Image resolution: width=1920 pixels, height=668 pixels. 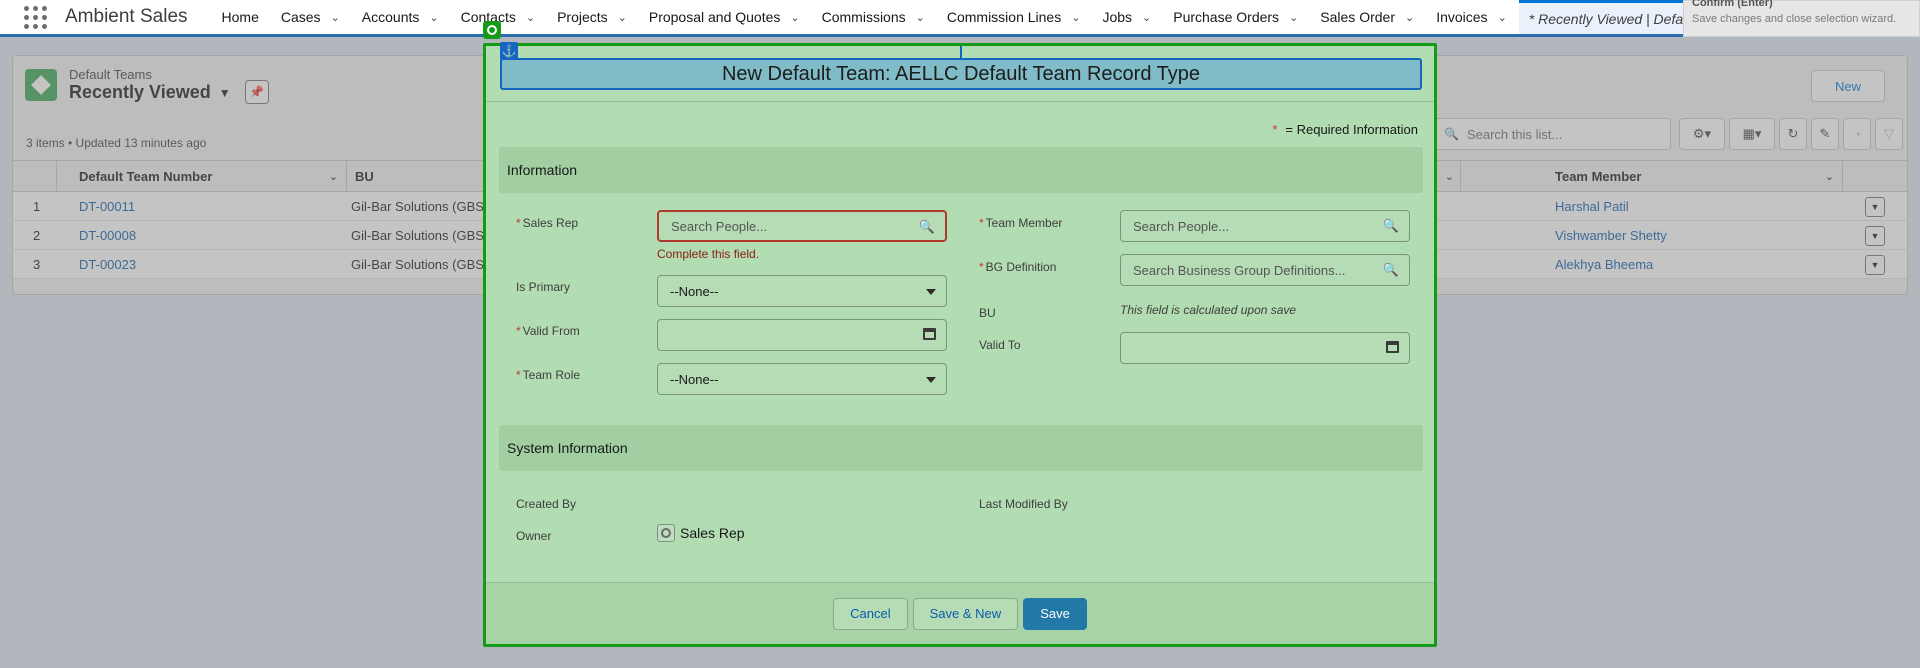 What do you see at coordinates (548, 331) in the screenshot?
I see `valid-from-label: * Valid From` at bounding box center [548, 331].